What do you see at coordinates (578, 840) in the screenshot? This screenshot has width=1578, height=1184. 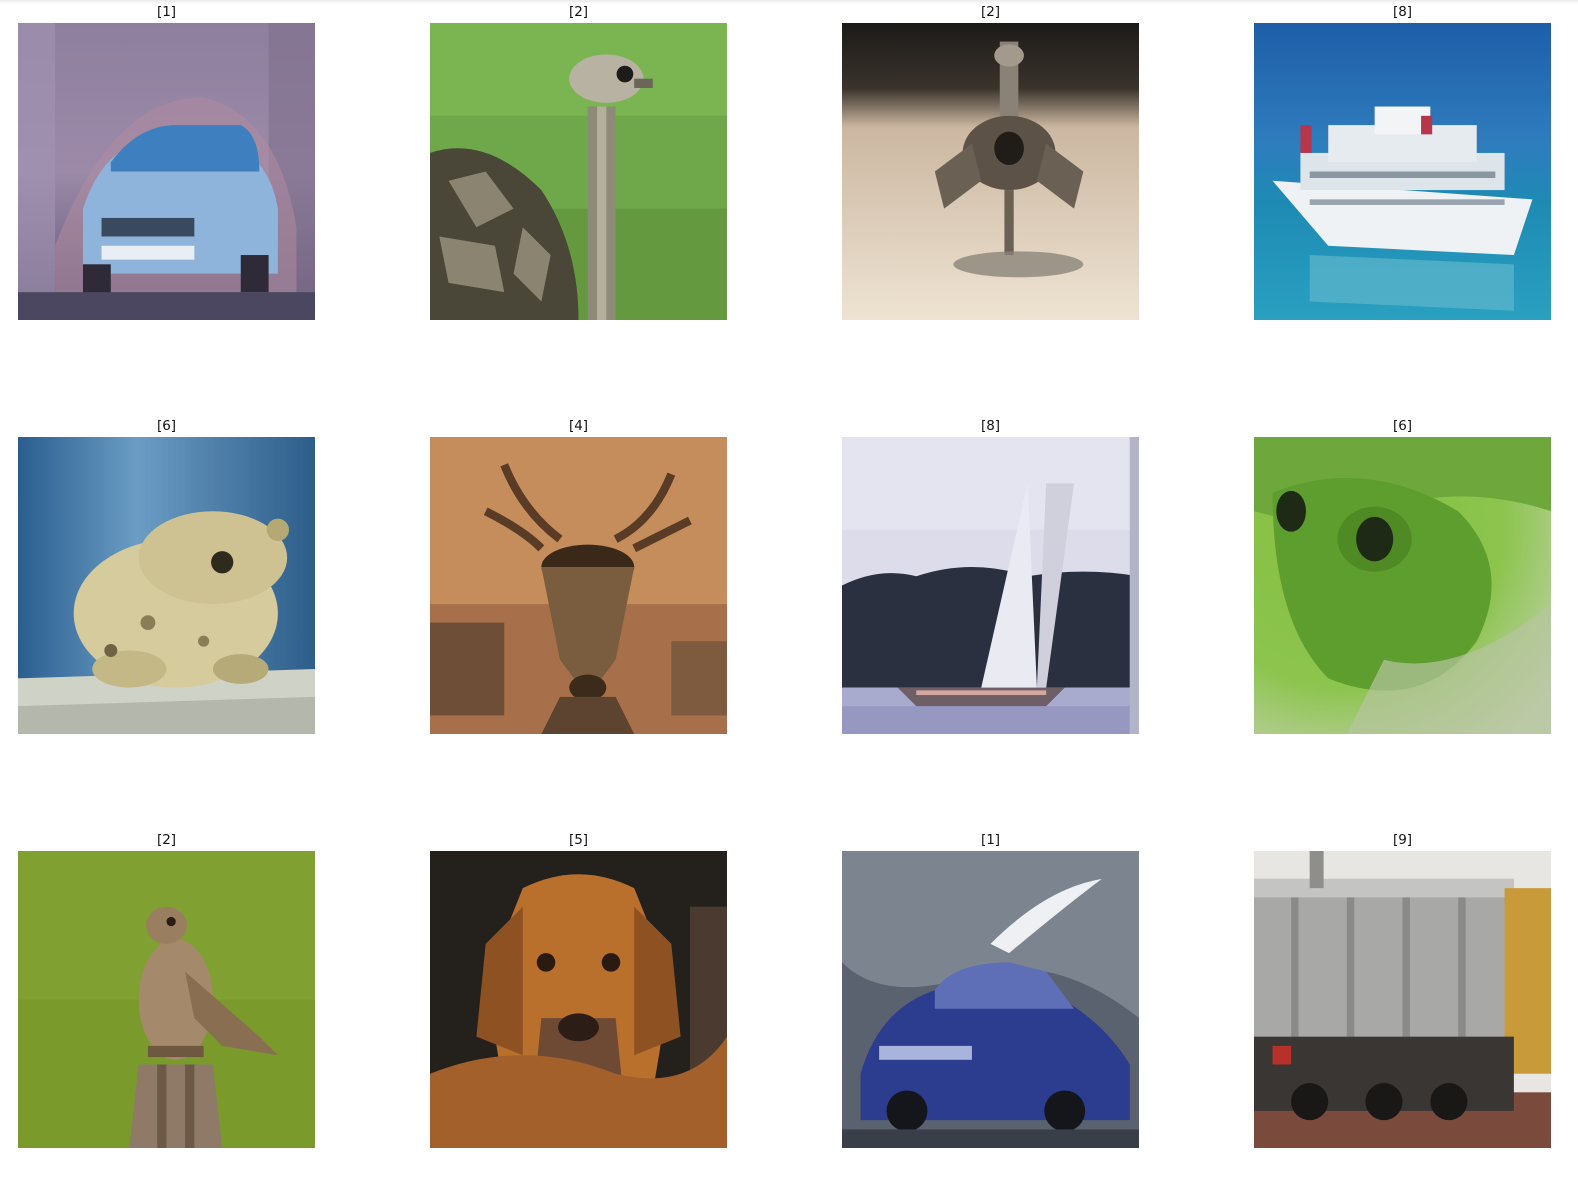 I see `image-label: [5]` at bounding box center [578, 840].